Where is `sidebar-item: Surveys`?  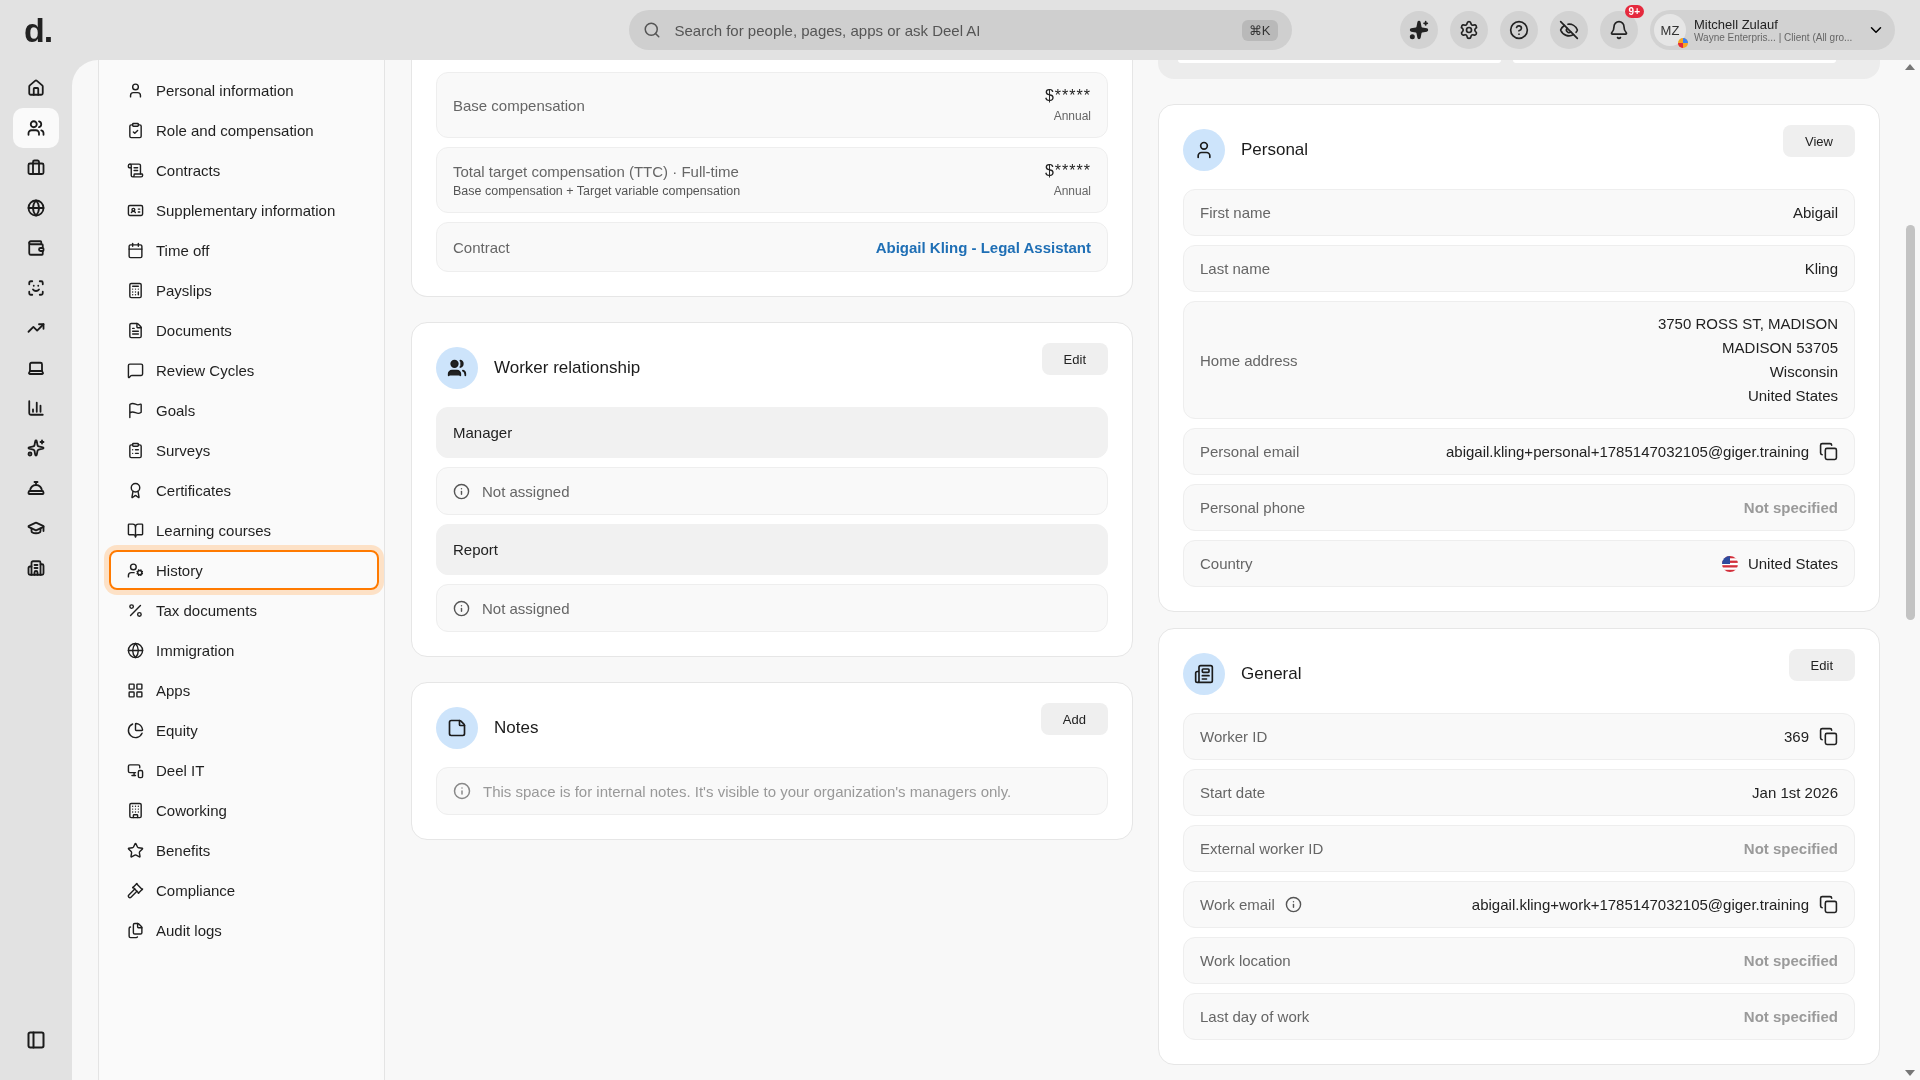 sidebar-item: Surveys is located at coordinates (244, 450).